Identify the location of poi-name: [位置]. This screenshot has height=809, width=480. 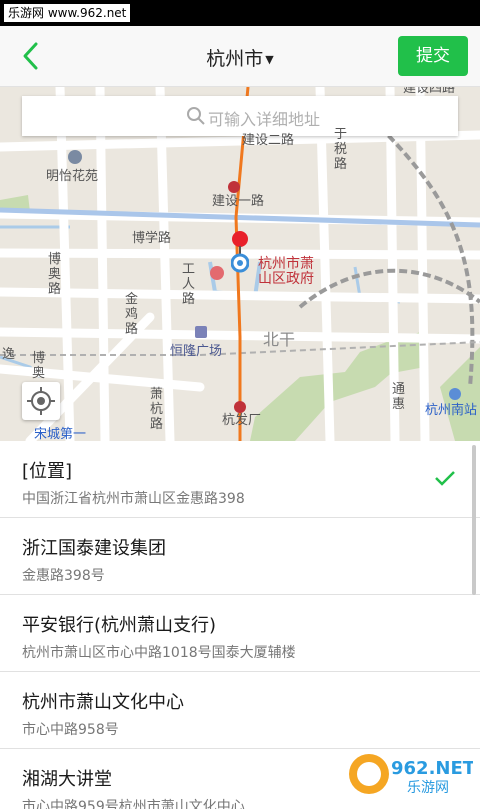
(47, 471).